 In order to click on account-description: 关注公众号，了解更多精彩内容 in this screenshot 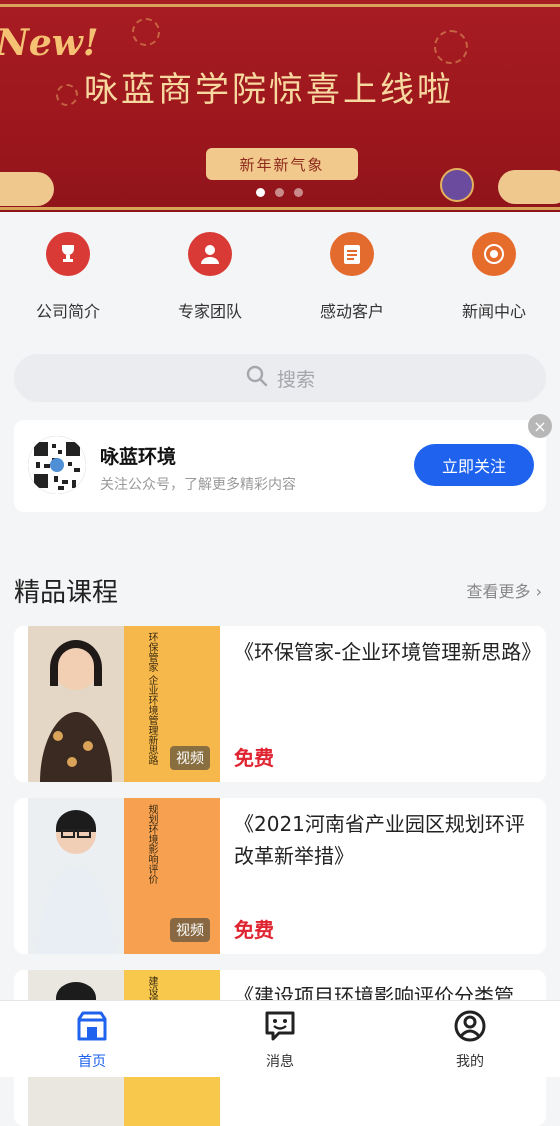, I will do `click(198, 485)`.